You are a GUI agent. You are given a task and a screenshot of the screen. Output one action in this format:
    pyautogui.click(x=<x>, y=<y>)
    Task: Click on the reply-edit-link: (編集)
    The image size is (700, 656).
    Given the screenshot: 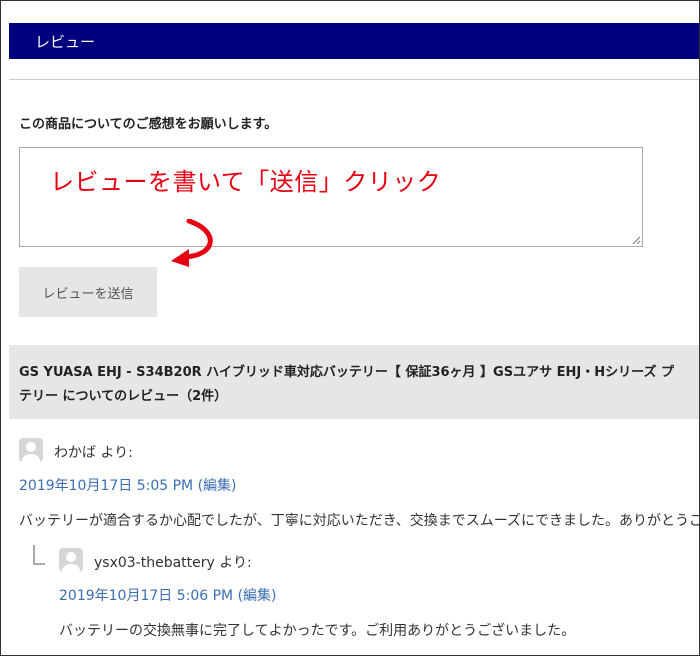 What is the action you would take?
    pyautogui.click(x=257, y=596)
    